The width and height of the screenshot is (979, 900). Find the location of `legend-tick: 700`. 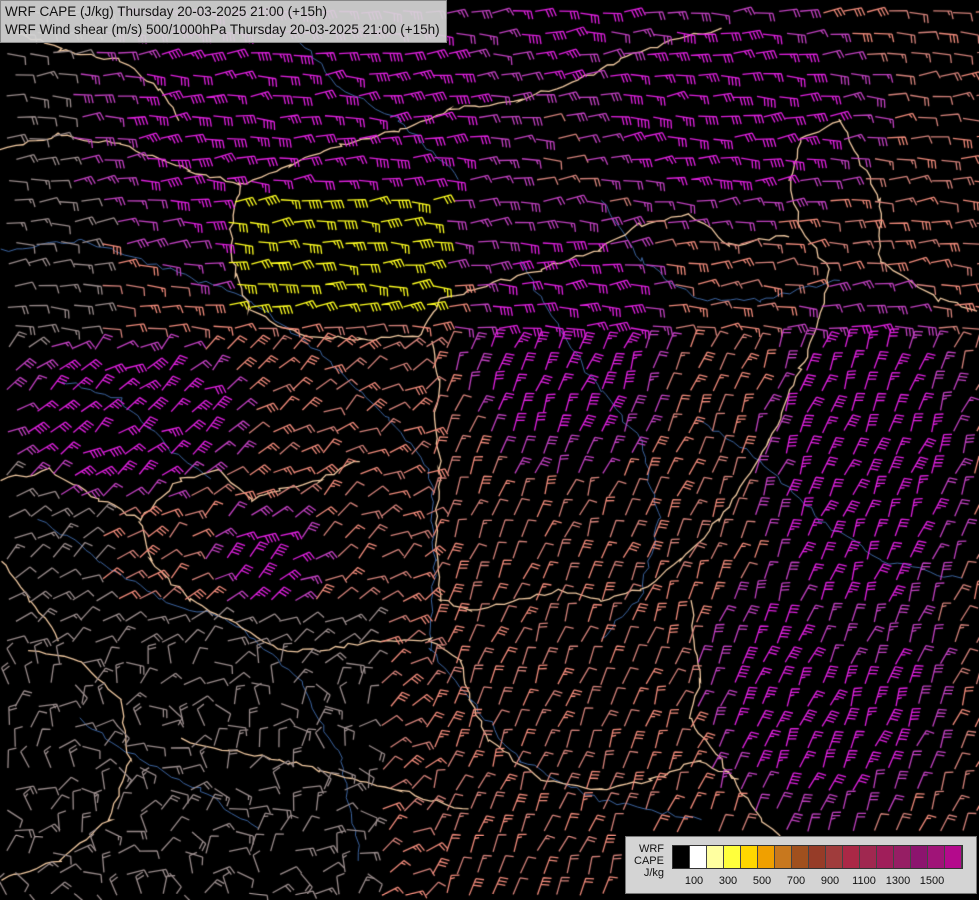

legend-tick: 700 is located at coordinates (796, 881).